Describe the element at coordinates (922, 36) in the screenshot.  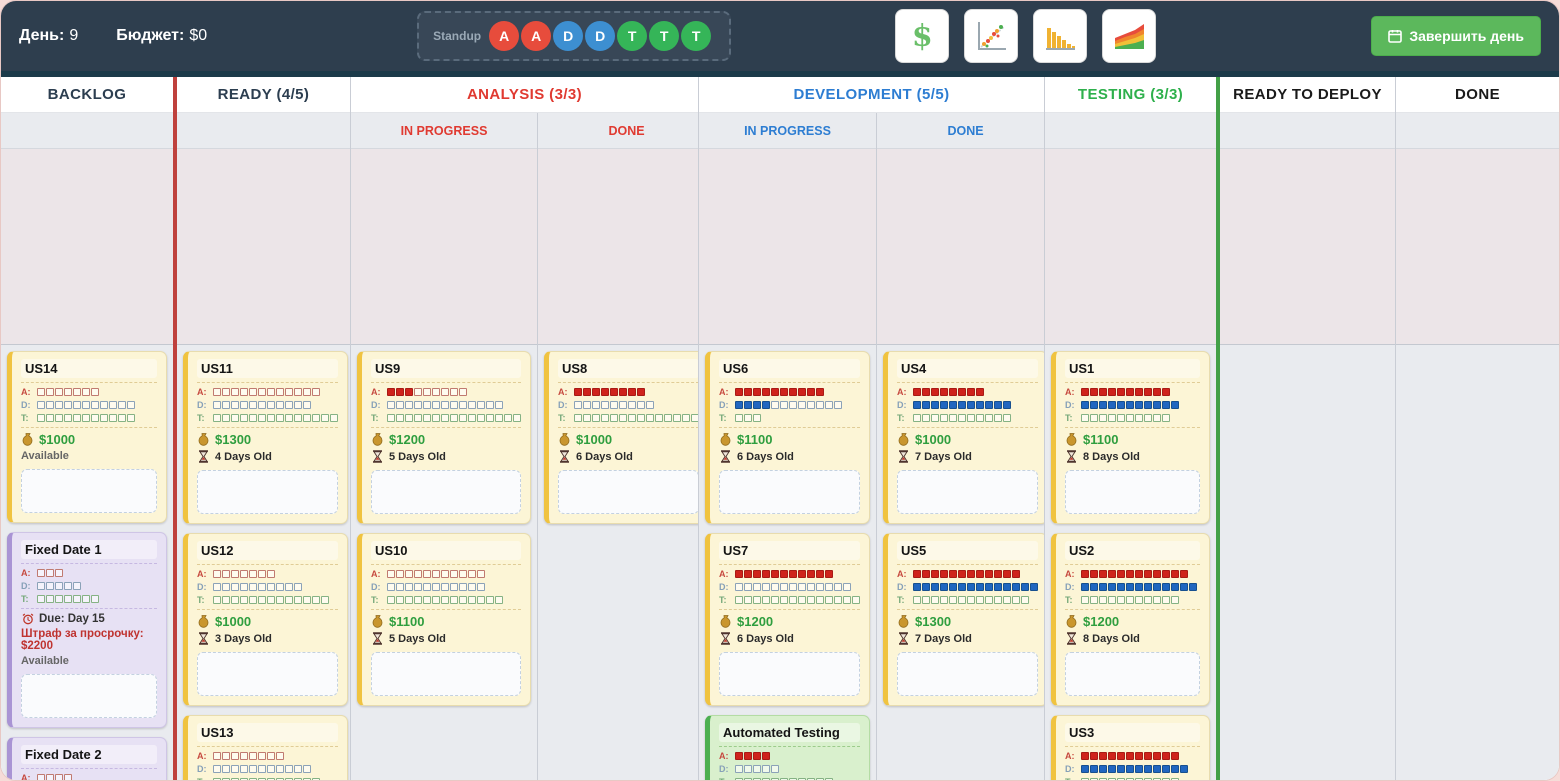
I see `money-chart-button: $` at that location.